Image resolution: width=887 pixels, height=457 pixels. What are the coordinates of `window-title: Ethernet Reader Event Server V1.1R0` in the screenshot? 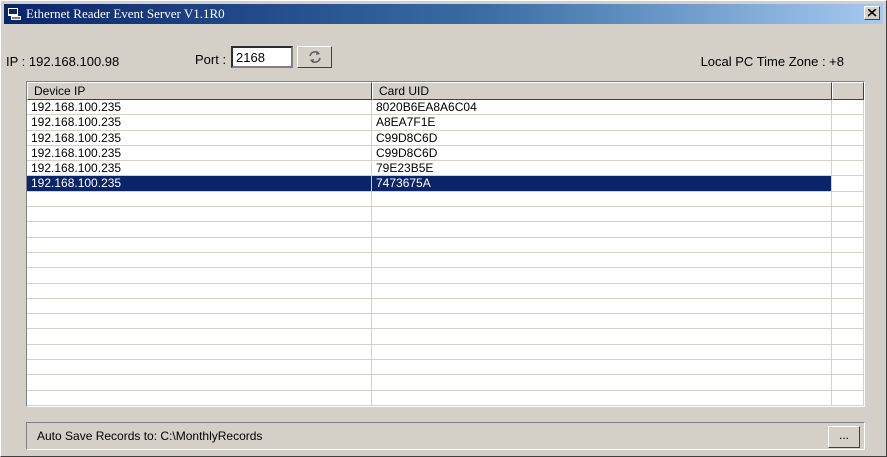 It's located at (125, 13).